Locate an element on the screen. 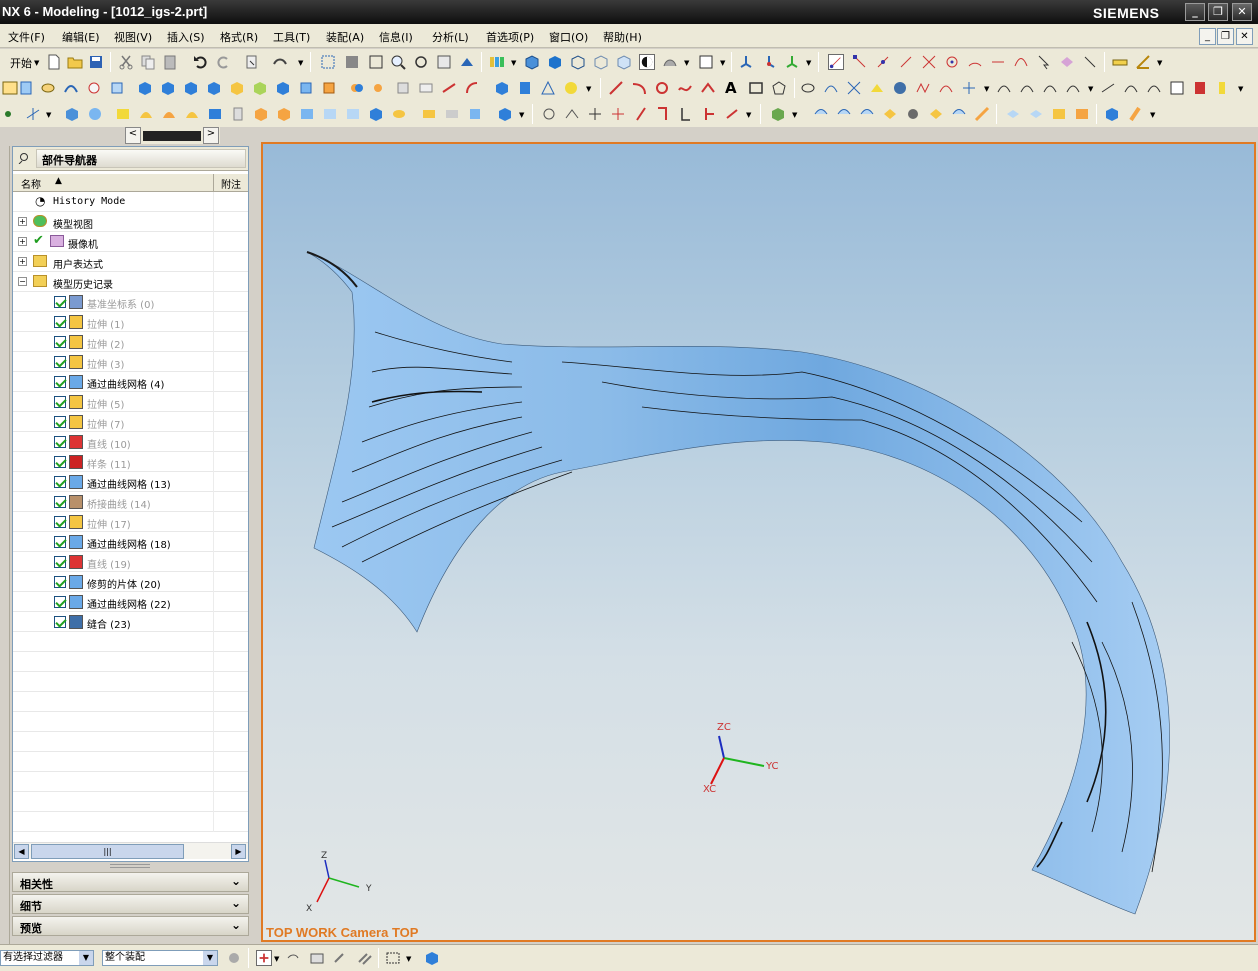 This screenshot has height=971, width=1258. intersection-point-icon is located at coordinates (929, 62).